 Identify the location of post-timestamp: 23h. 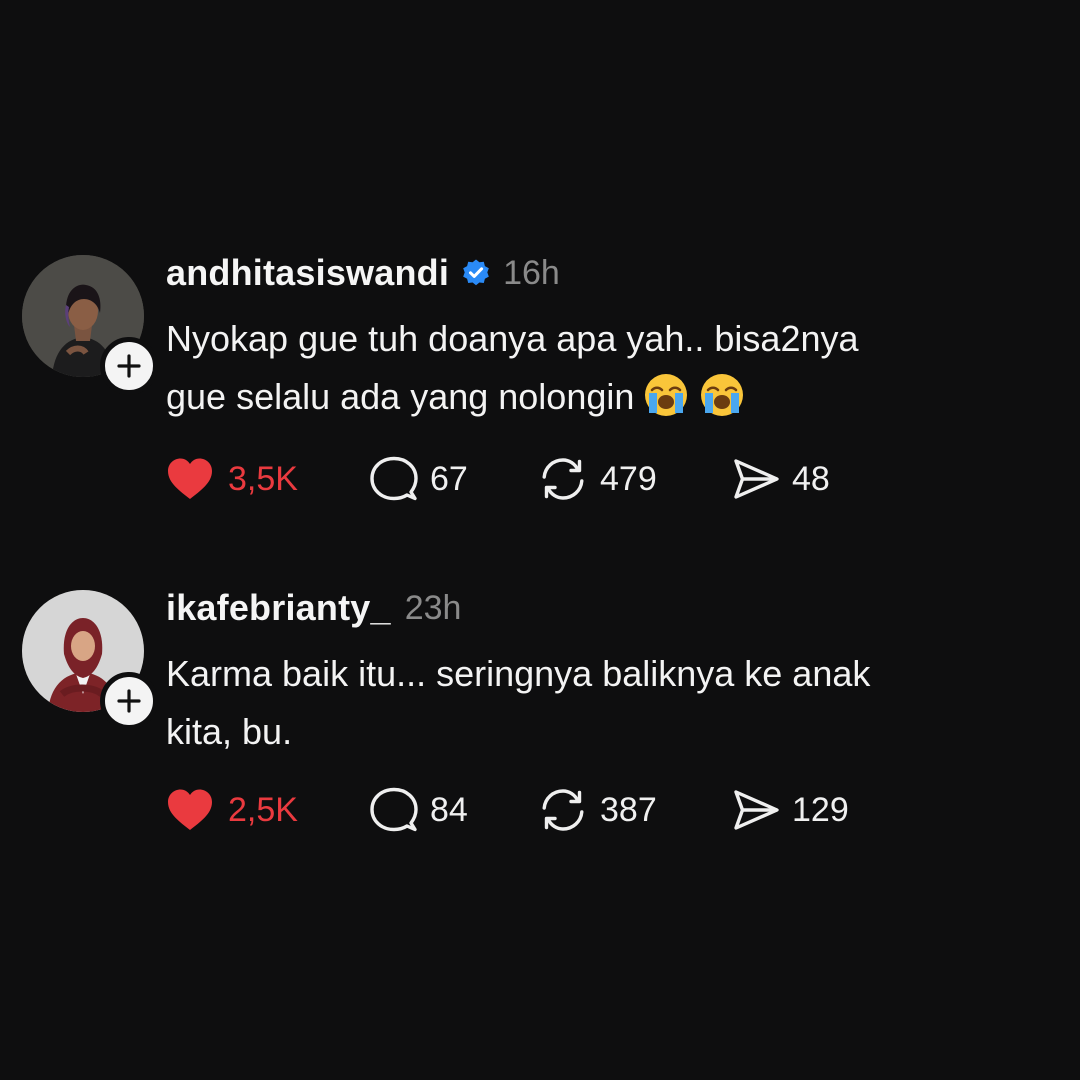
(433, 607).